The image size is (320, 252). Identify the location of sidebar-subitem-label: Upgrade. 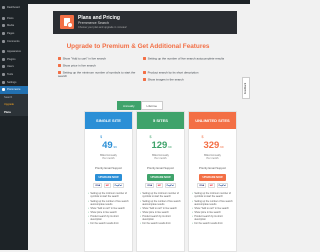
(9, 105).